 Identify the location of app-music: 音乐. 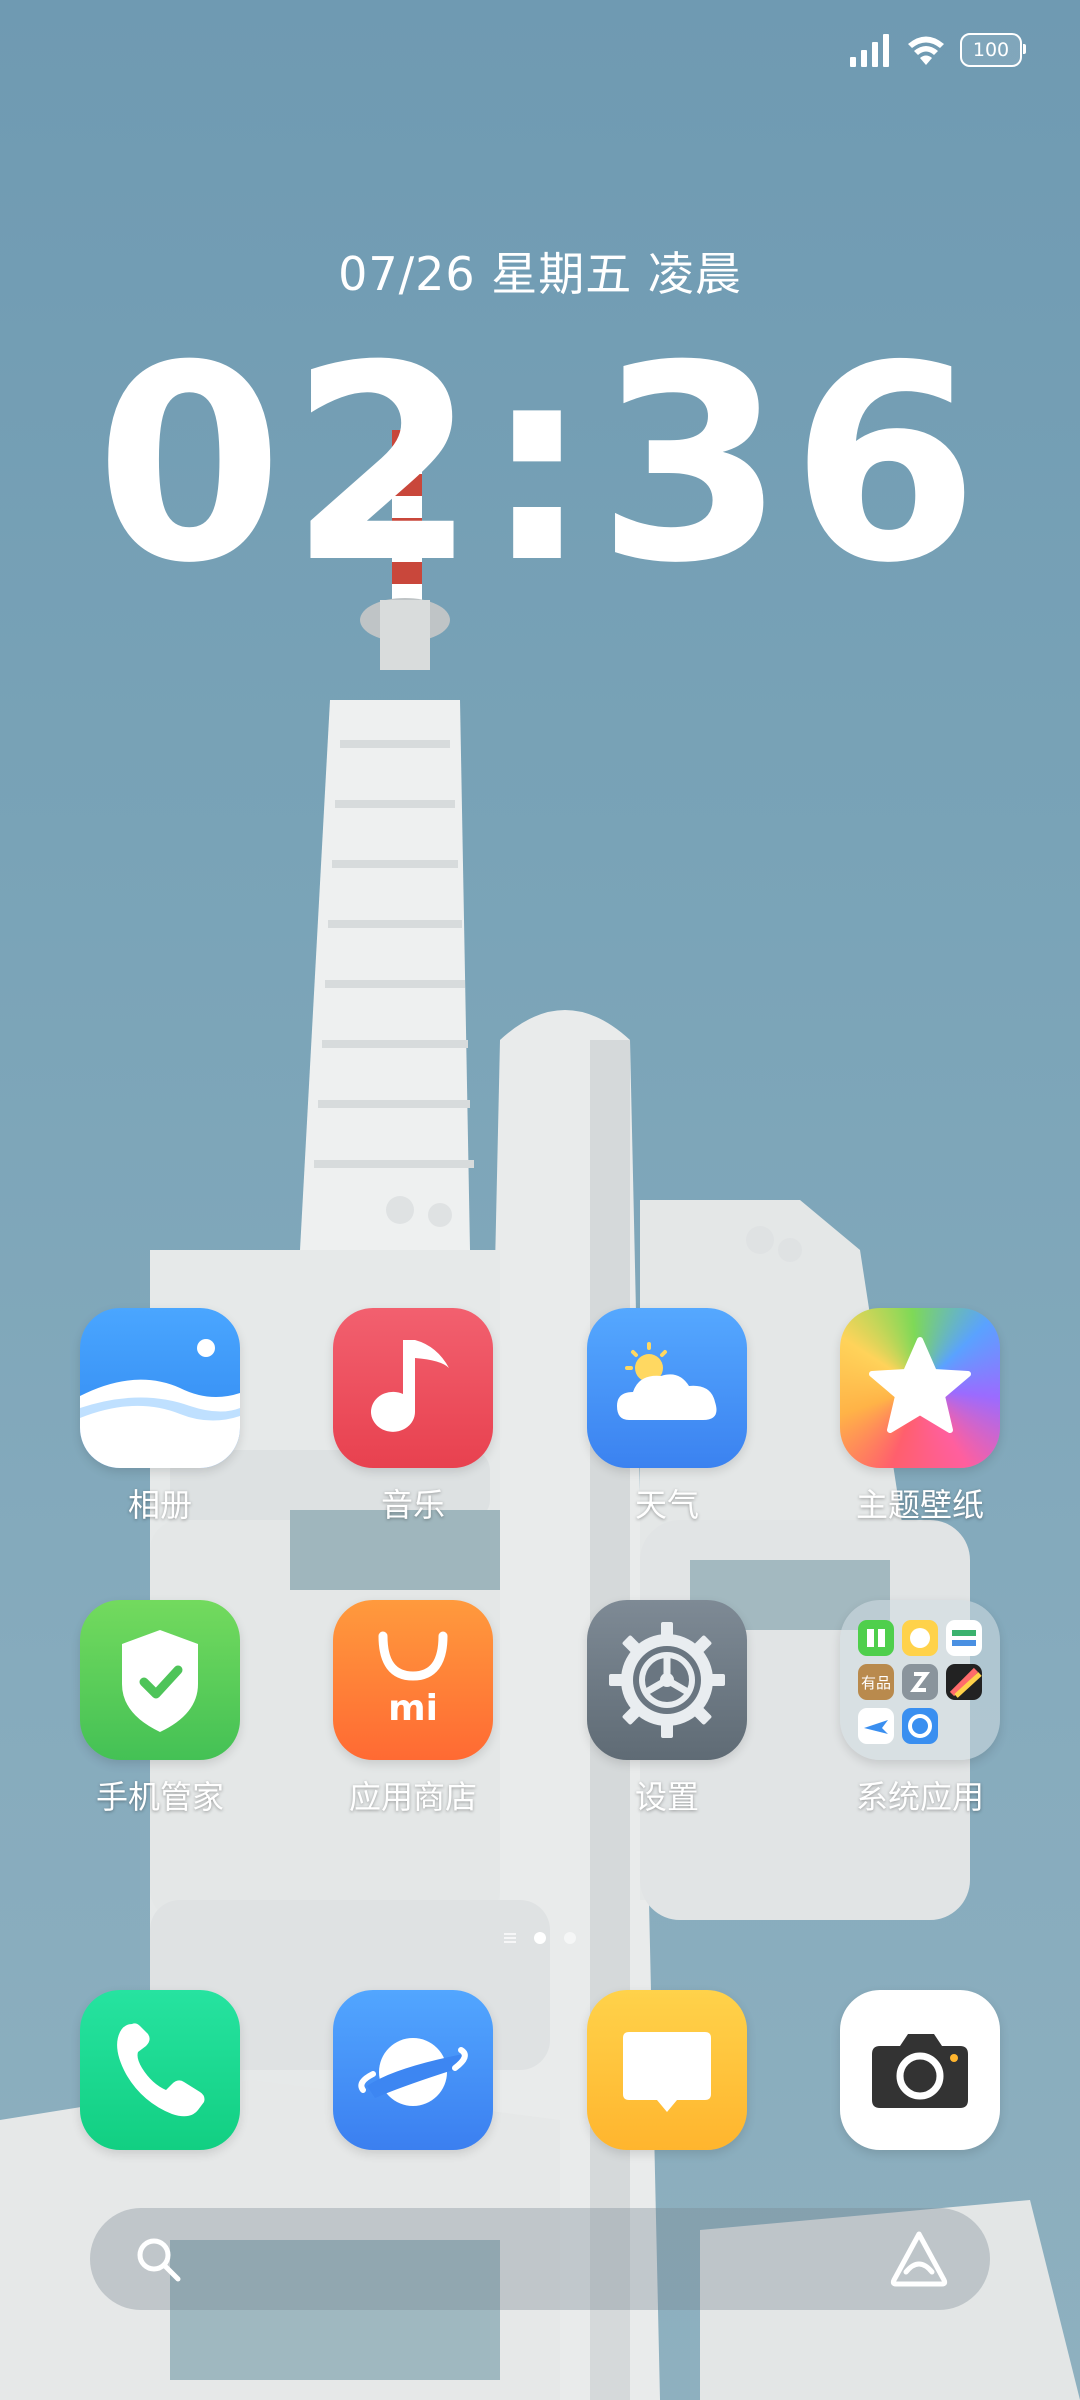
(413, 1417).